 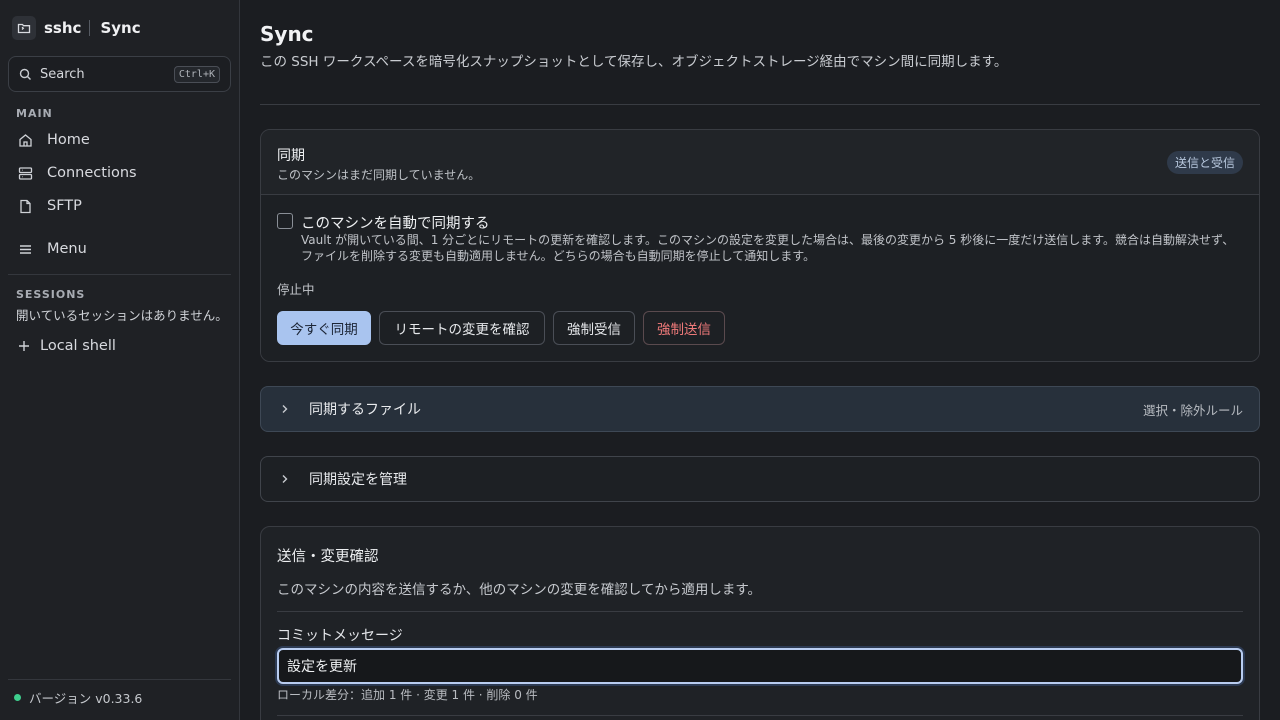 I want to click on main-section-title: MAIN, so click(x=34, y=113).